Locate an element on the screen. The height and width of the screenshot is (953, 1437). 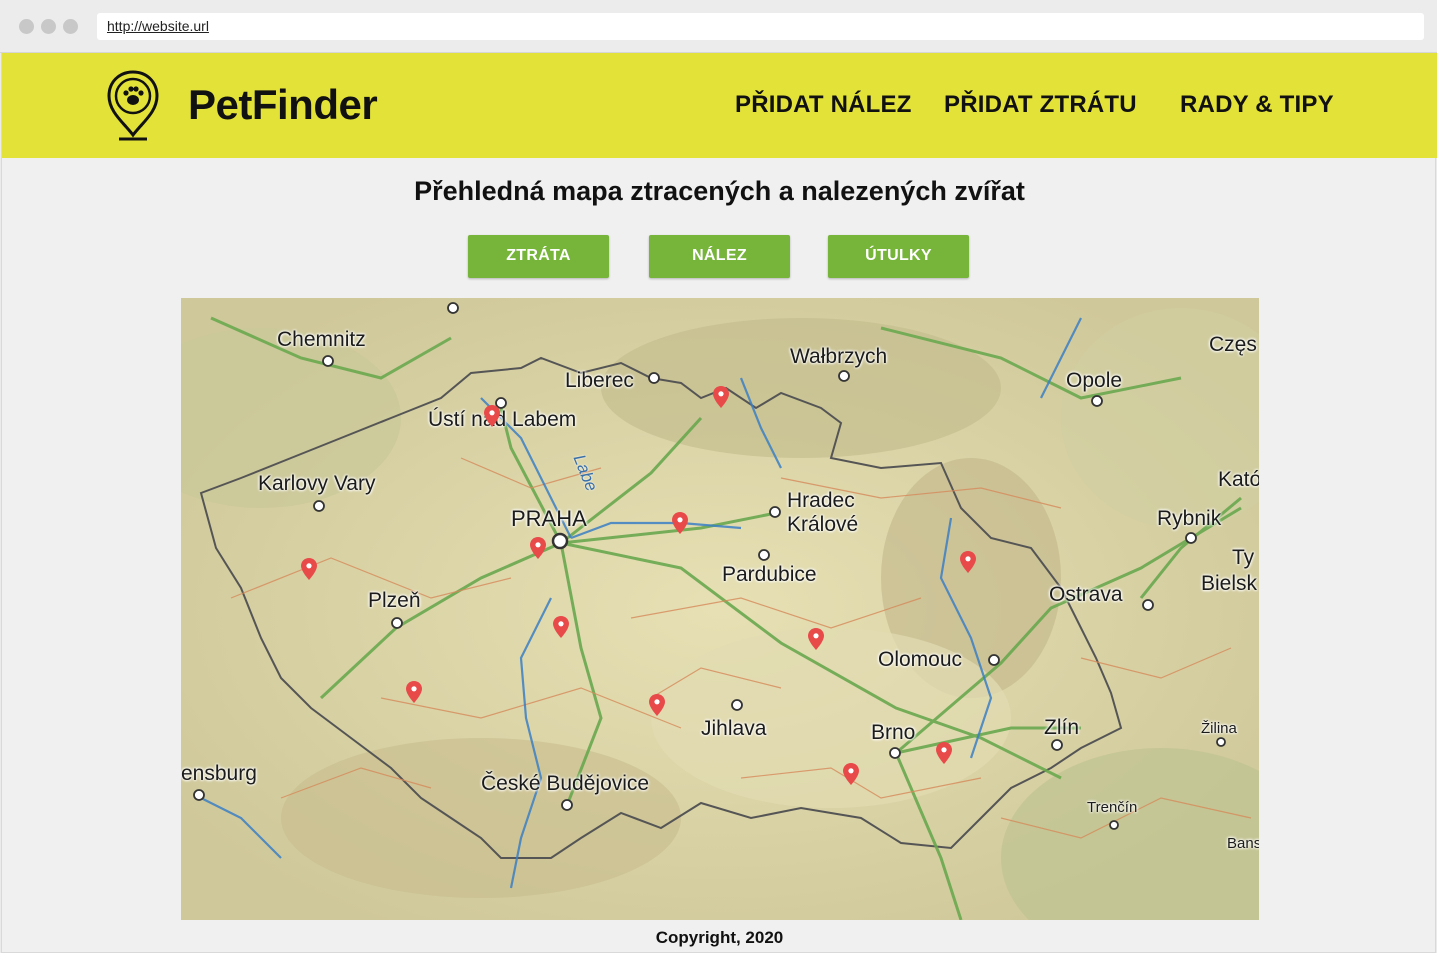
filter-found-button: NÁLEZ is located at coordinates (719, 256).